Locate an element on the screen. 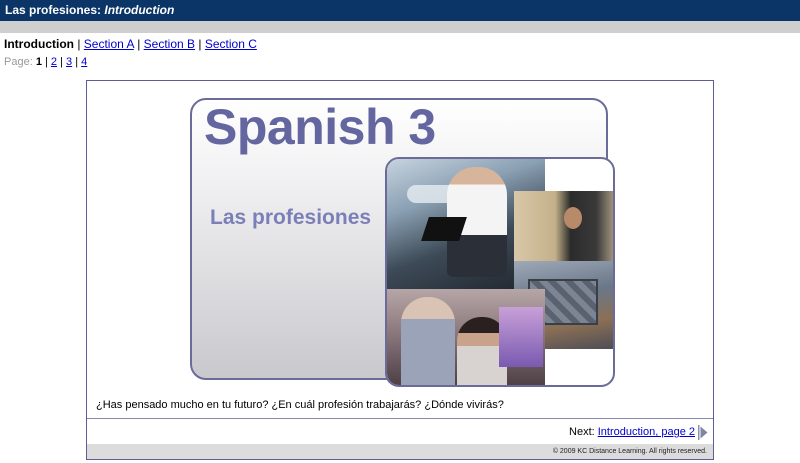  photo-office-team is located at coordinates (466, 337).